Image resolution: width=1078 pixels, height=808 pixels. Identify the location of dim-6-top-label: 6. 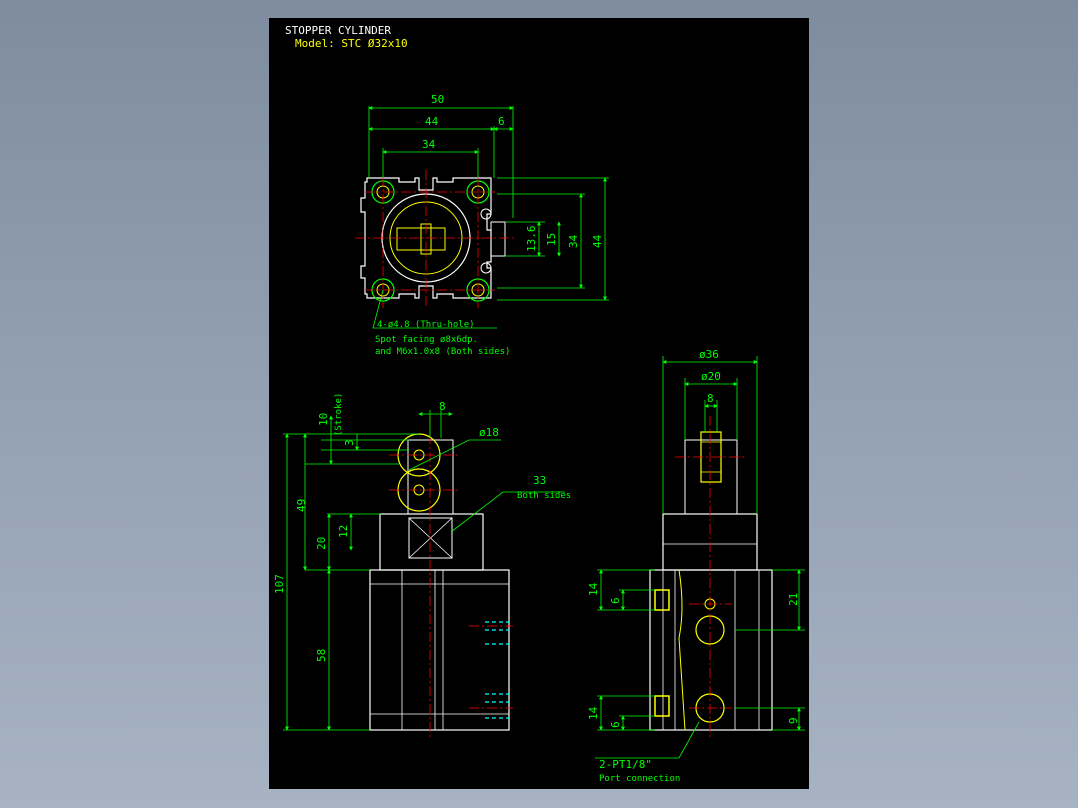
(615, 600).